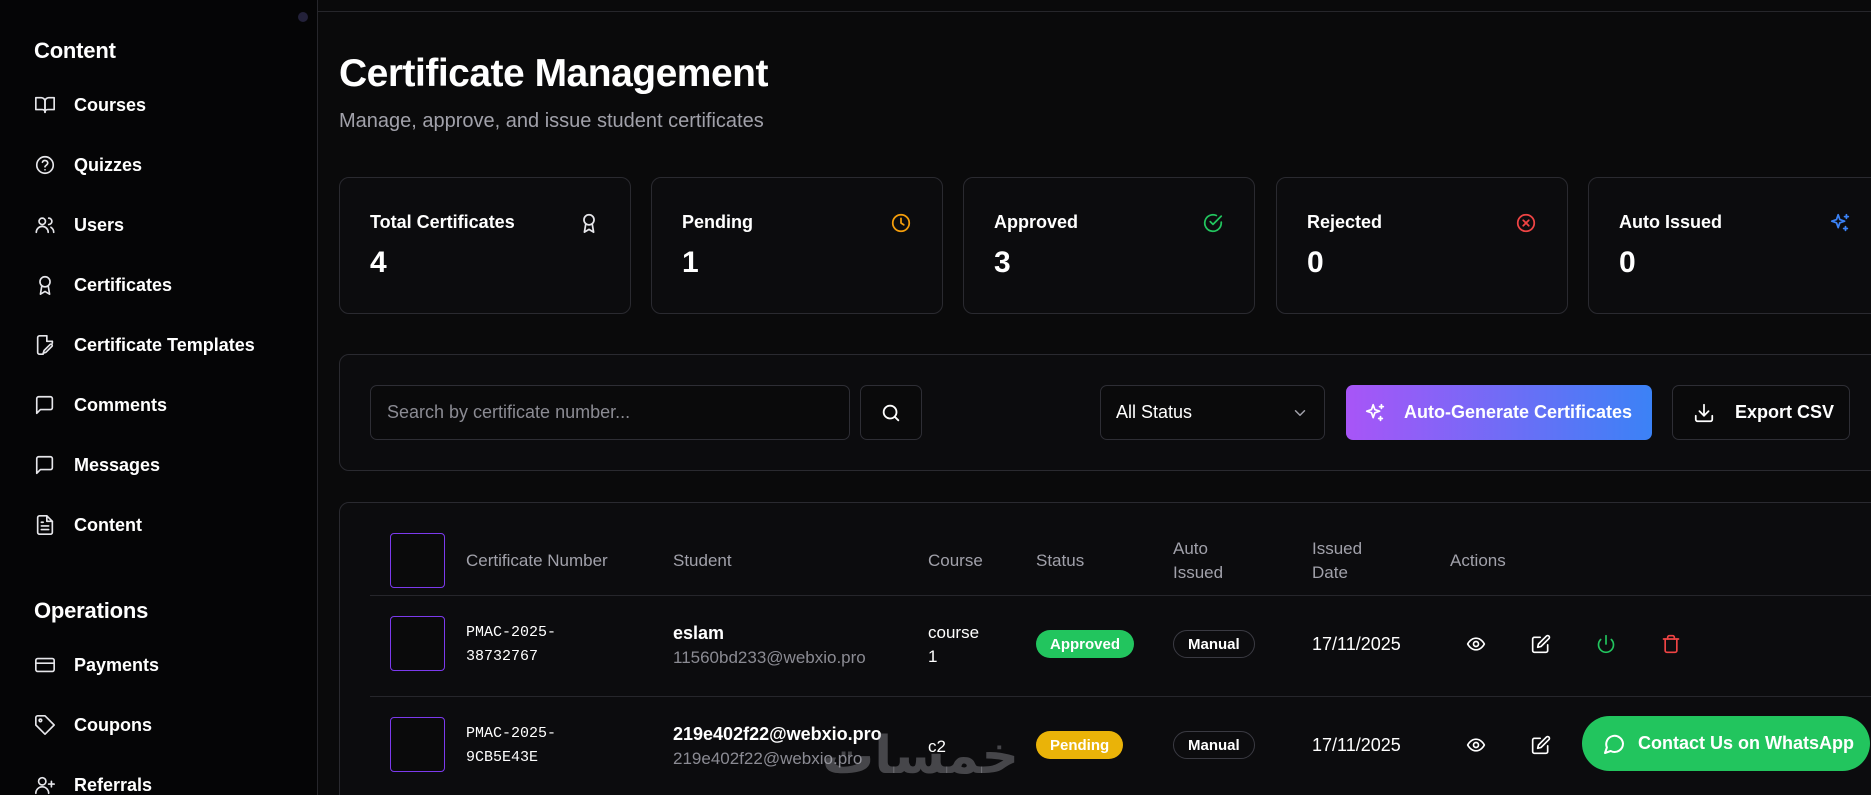 The height and width of the screenshot is (795, 1871). Describe the element at coordinates (99, 224) in the screenshot. I see `sidebar-item-label: Users` at that location.